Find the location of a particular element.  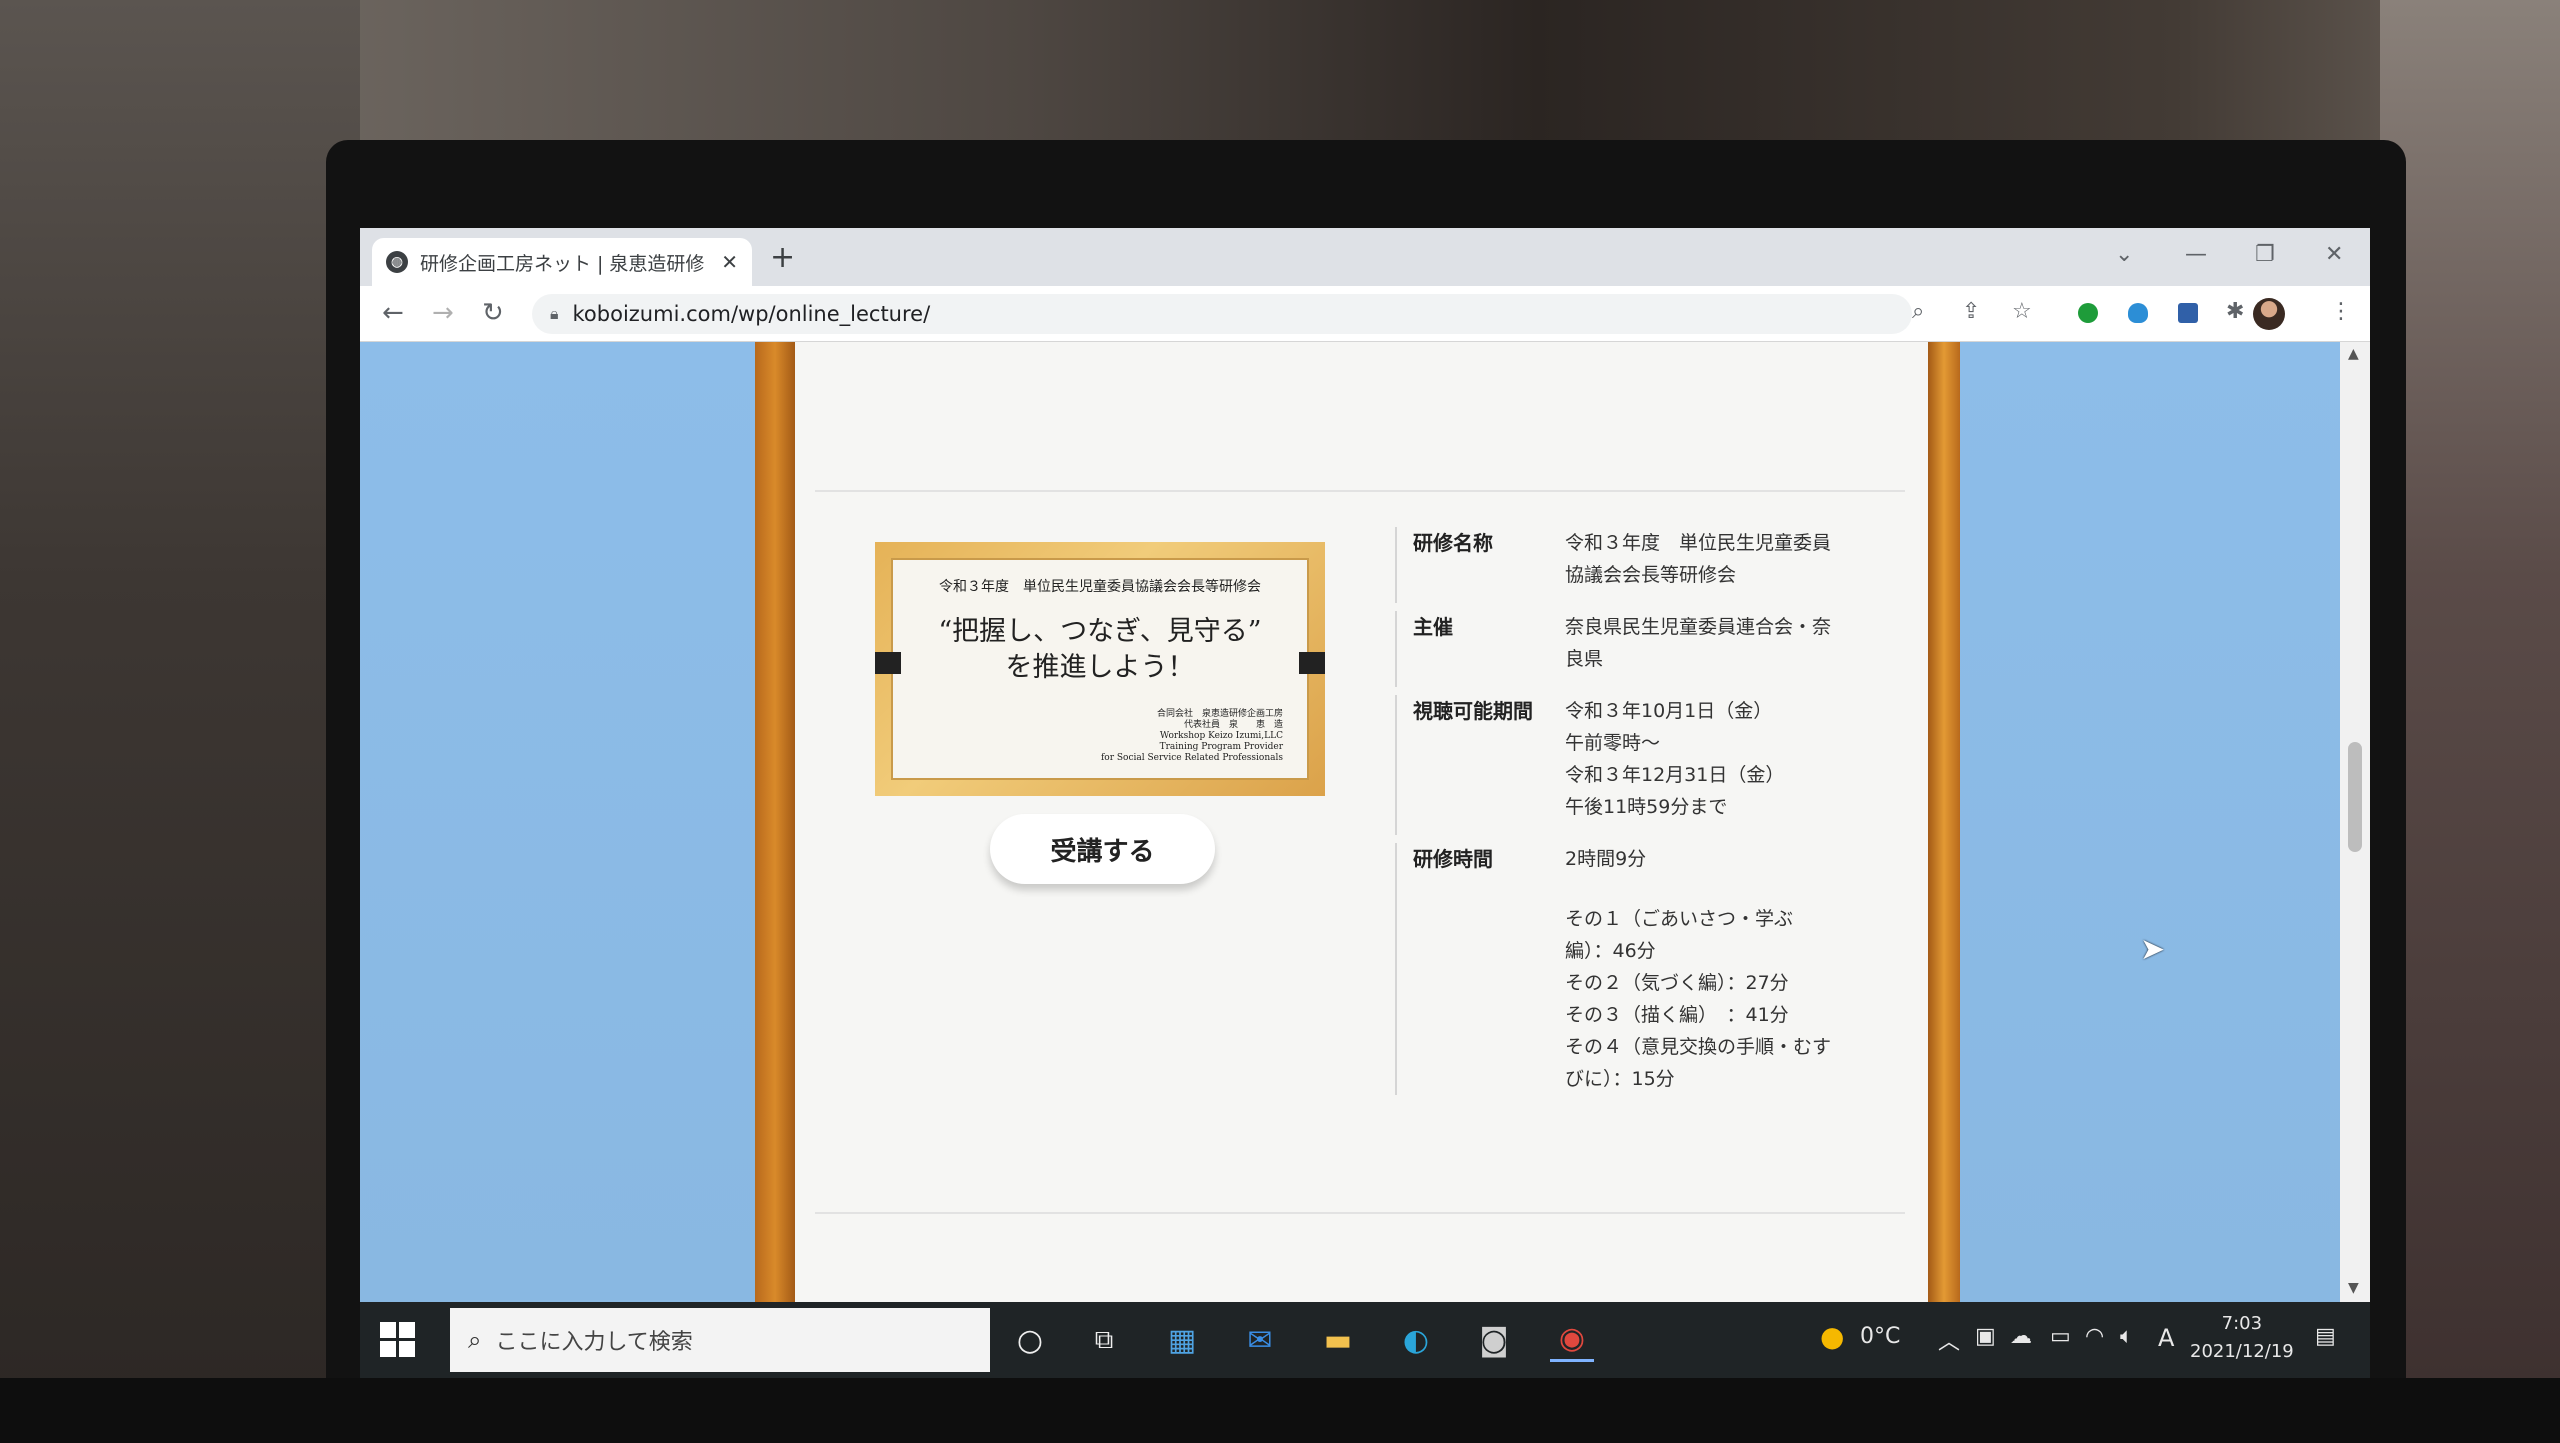

wood-border-right is located at coordinates (1944, 822).